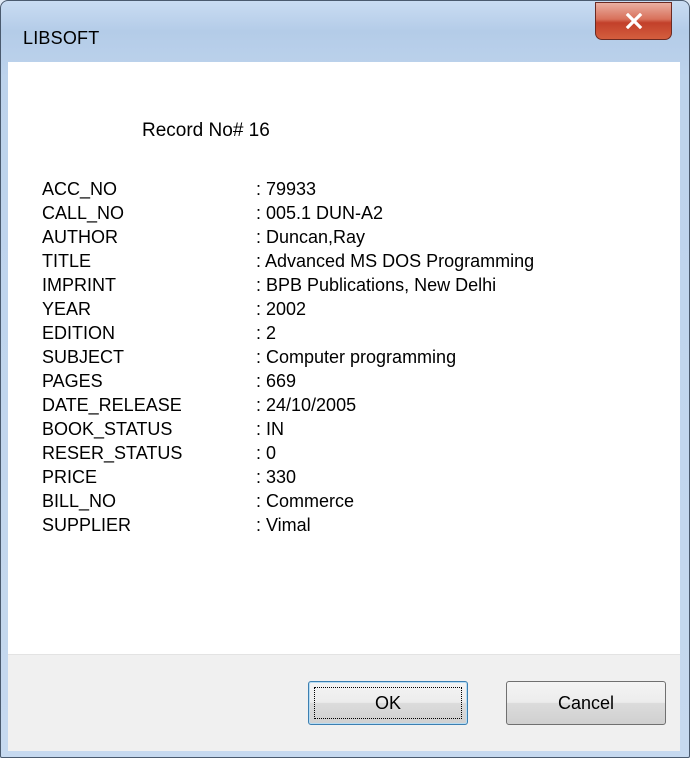  What do you see at coordinates (320, 213) in the screenshot?
I see `field-value: : 005.1 DUN-A2` at bounding box center [320, 213].